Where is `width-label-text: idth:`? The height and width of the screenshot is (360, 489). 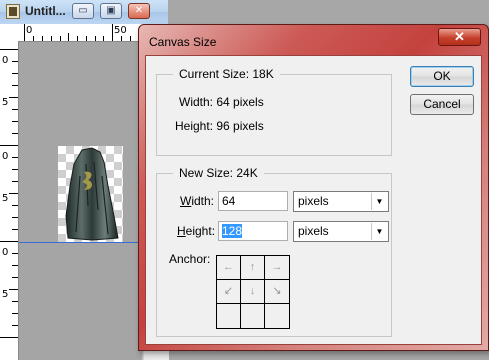
width-label-text: idth: is located at coordinates (203, 201).